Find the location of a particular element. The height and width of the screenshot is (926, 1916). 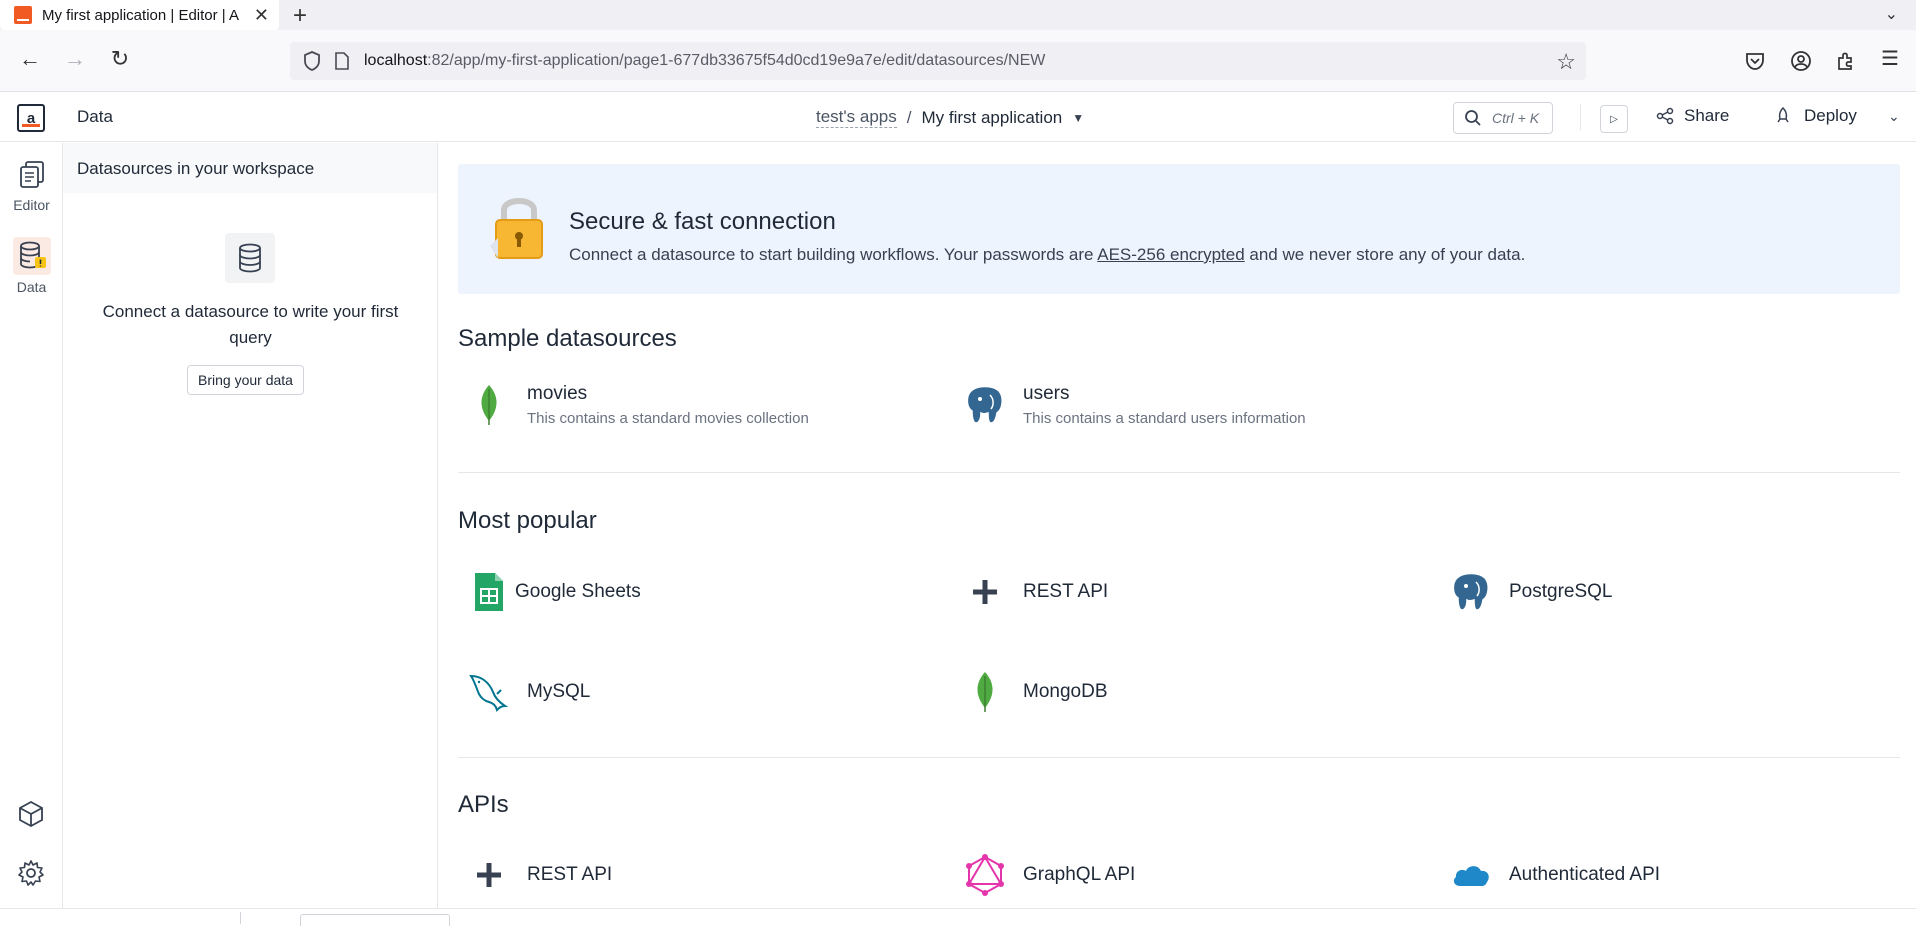

datasource-mysql: MySQL is located at coordinates (528, 692).